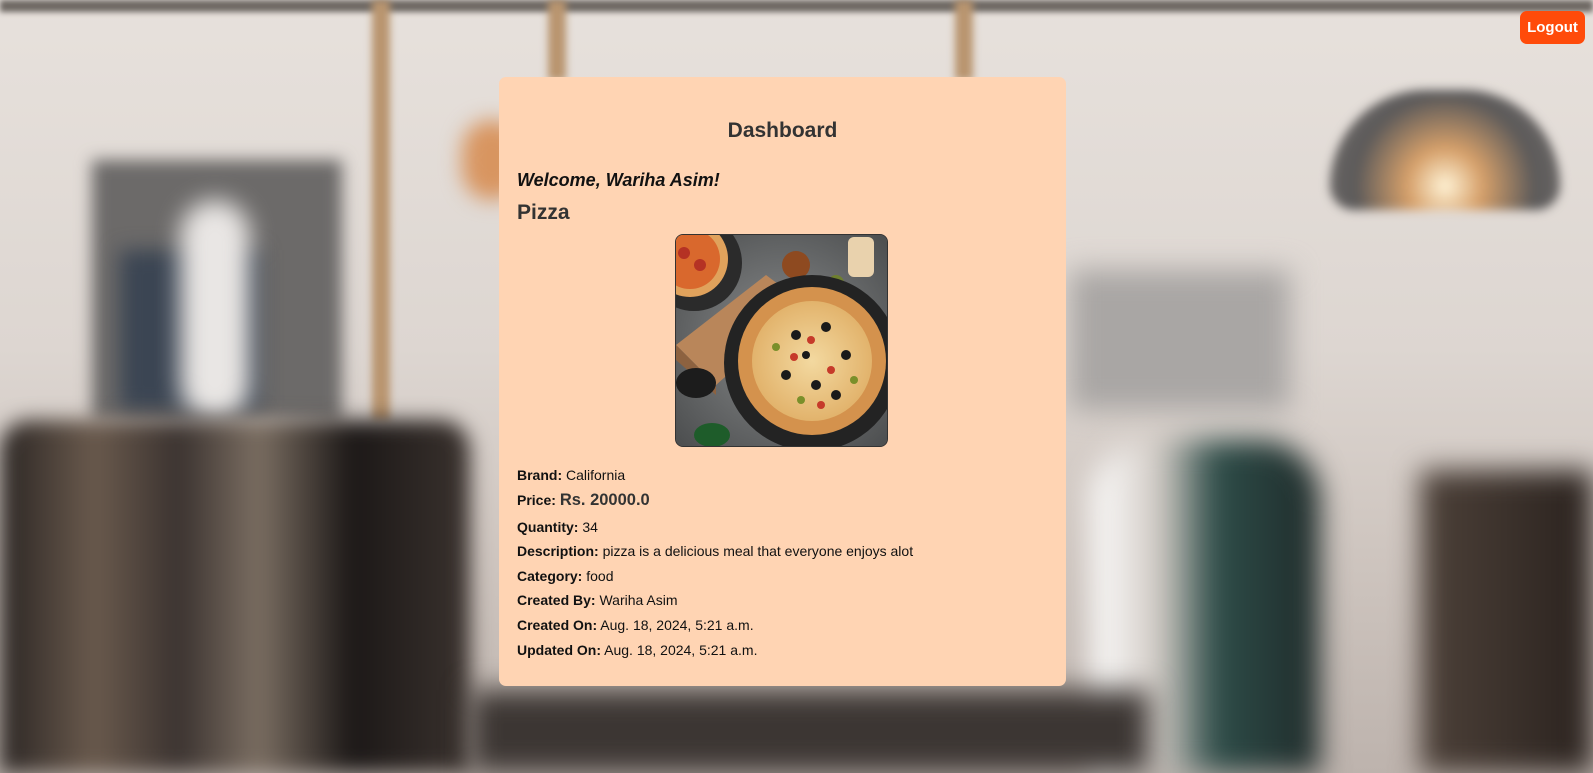 The image size is (1593, 773). What do you see at coordinates (556, 600) in the screenshot?
I see `created-by-label: Created By:` at bounding box center [556, 600].